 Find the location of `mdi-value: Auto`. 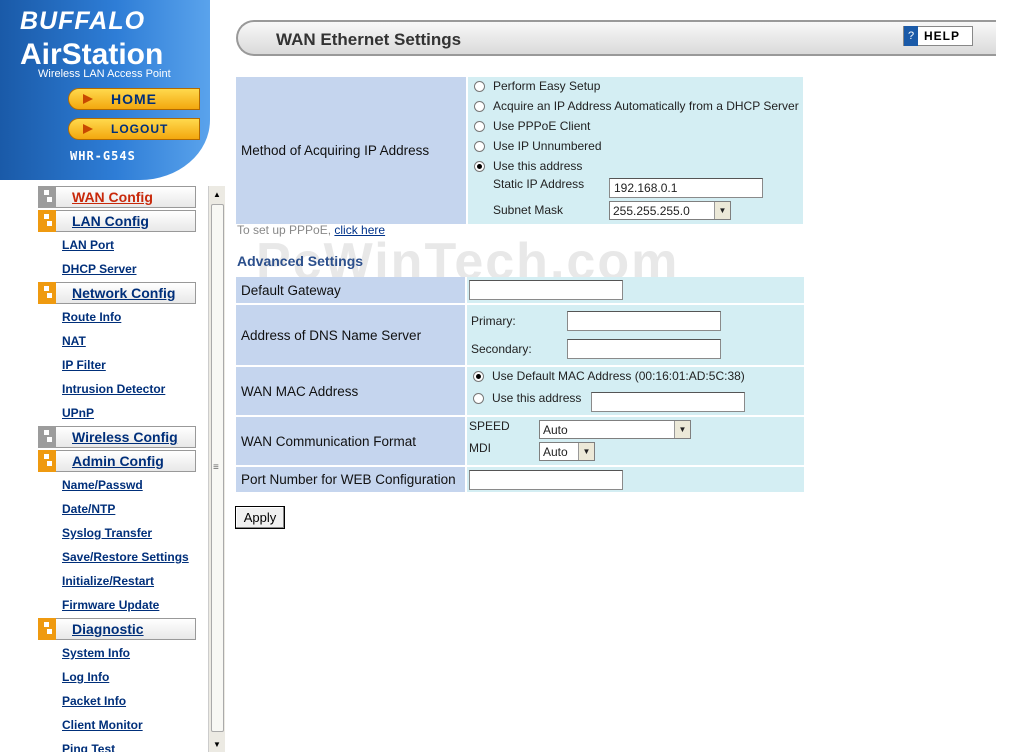

mdi-value: Auto is located at coordinates (555, 452).